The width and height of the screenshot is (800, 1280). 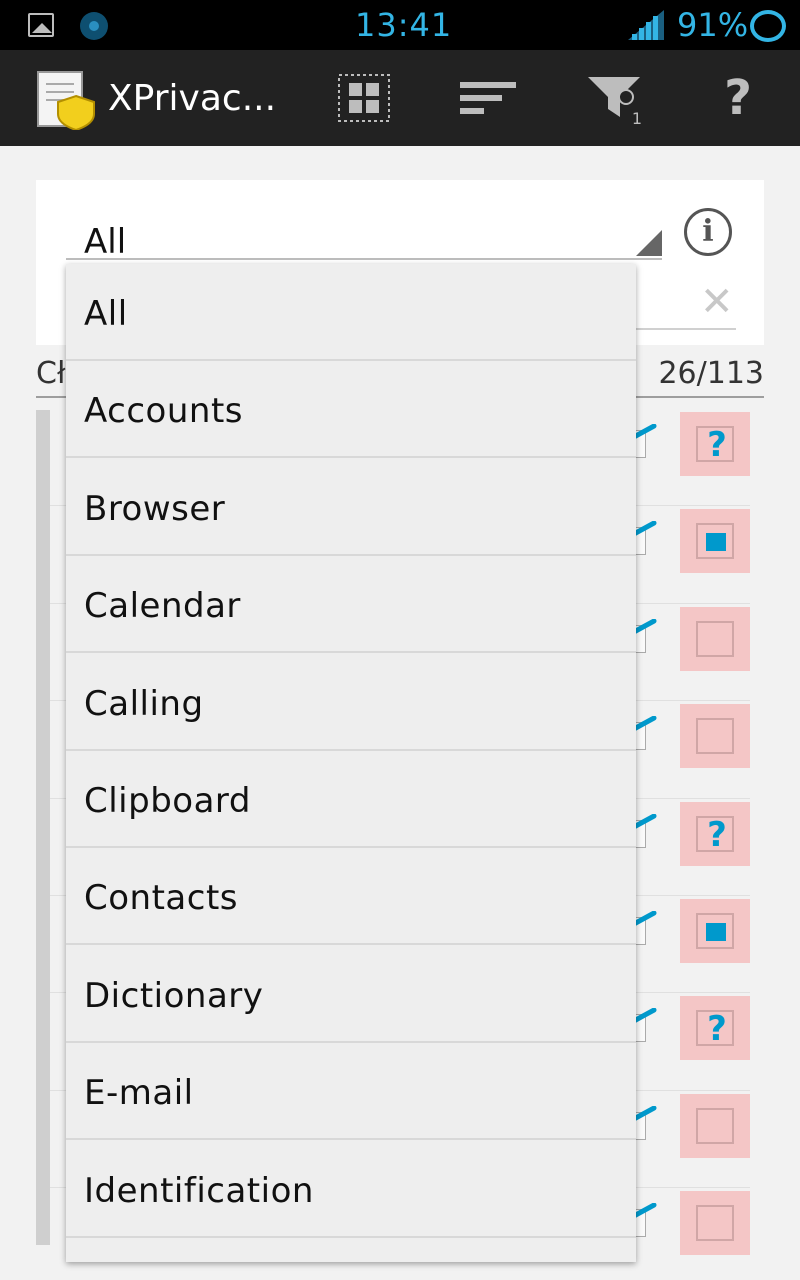 What do you see at coordinates (351, 312) in the screenshot?
I see `dropdown-item: All` at bounding box center [351, 312].